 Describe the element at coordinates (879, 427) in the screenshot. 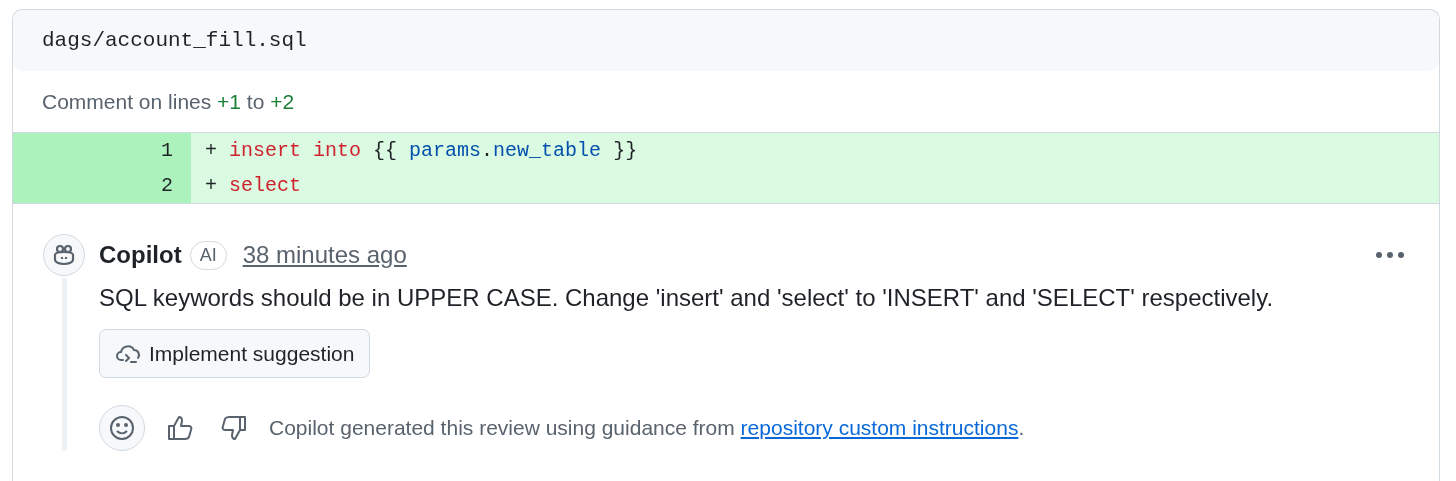

I see `instructions-link: repository custom instructions` at that location.